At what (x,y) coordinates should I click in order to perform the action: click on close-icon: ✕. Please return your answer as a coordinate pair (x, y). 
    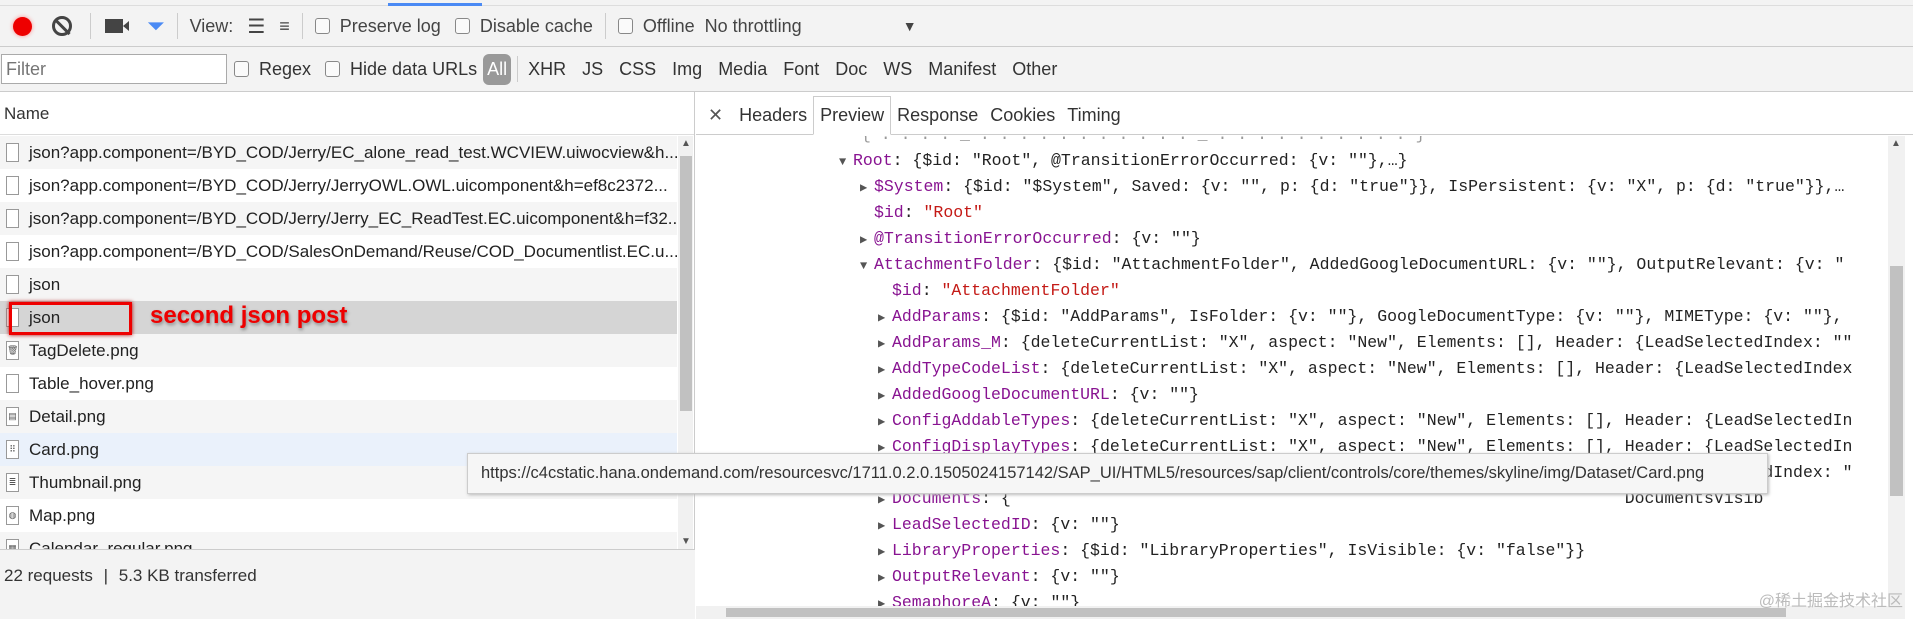
    Looking at the image, I should click on (714, 119).